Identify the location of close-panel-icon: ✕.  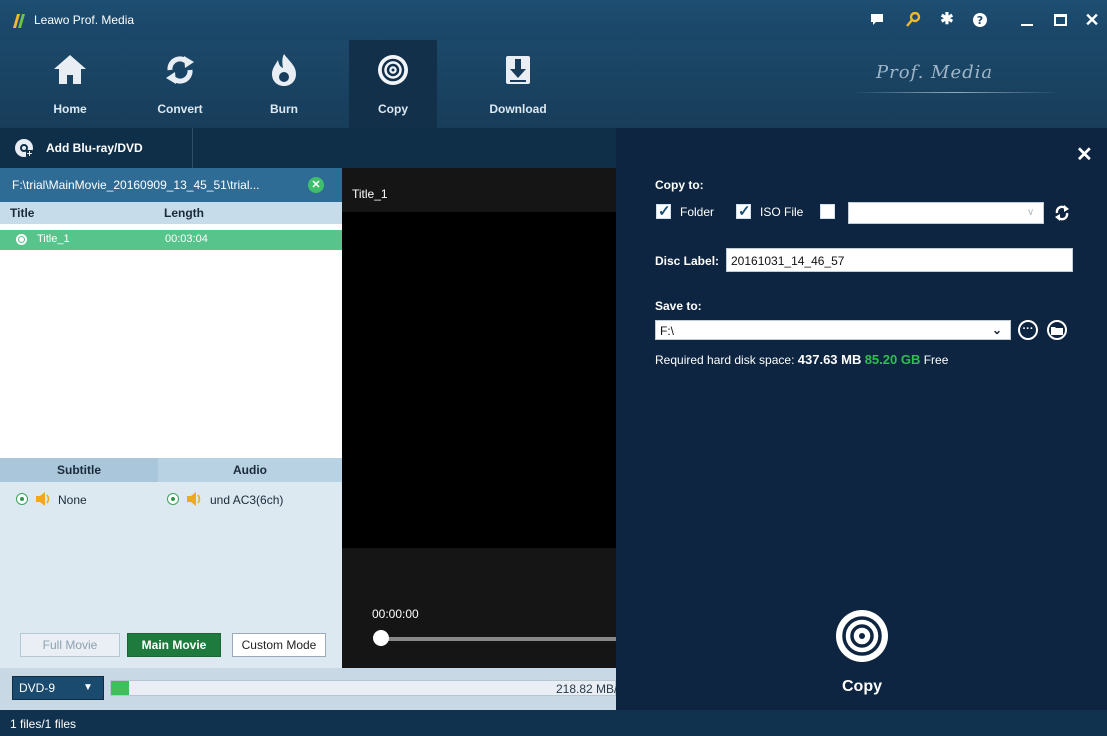
(1084, 154).